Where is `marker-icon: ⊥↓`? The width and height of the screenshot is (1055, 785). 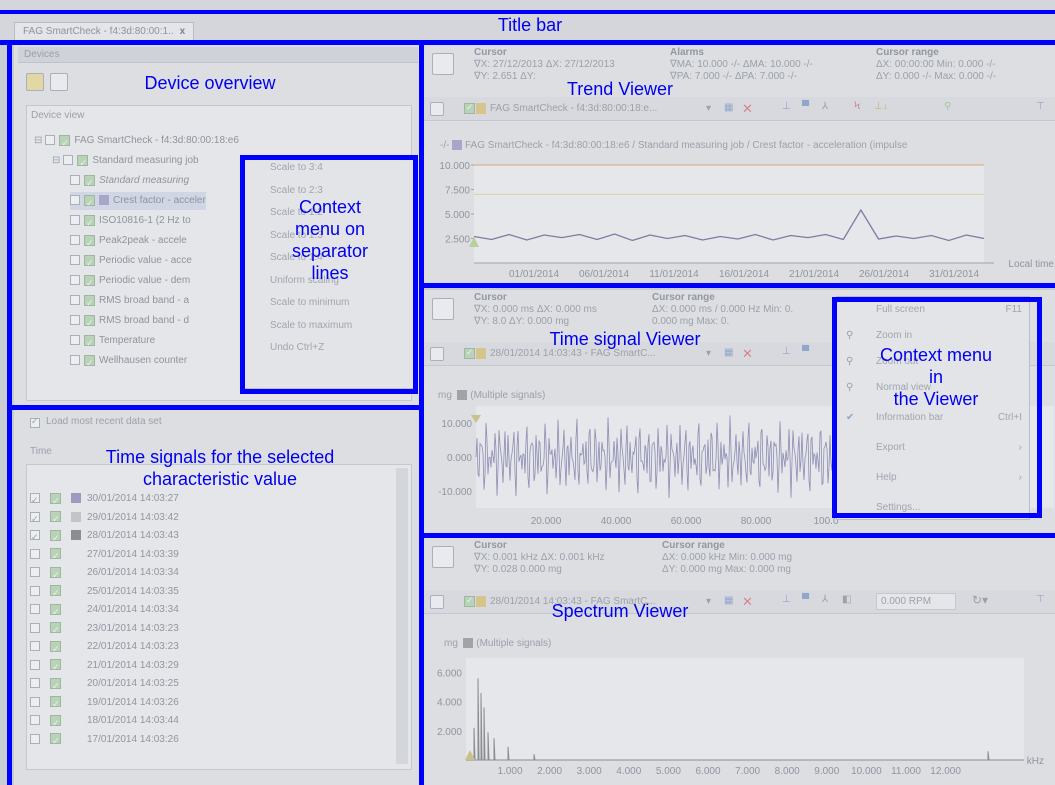
marker-icon: ⊥↓ is located at coordinates (881, 106).